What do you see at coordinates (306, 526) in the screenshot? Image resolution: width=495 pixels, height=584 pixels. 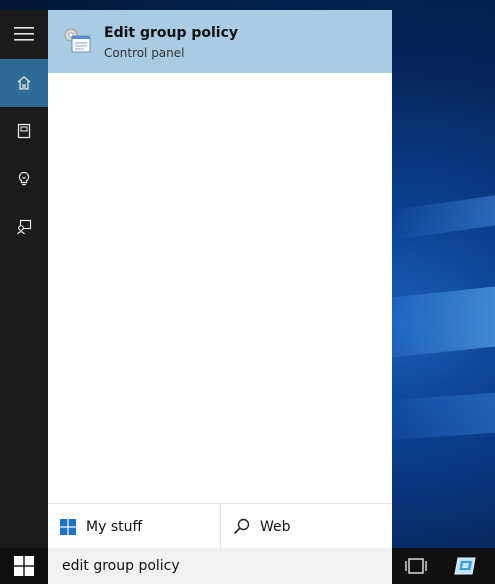 I see `web-button: Web` at bounding box center [306, 526].